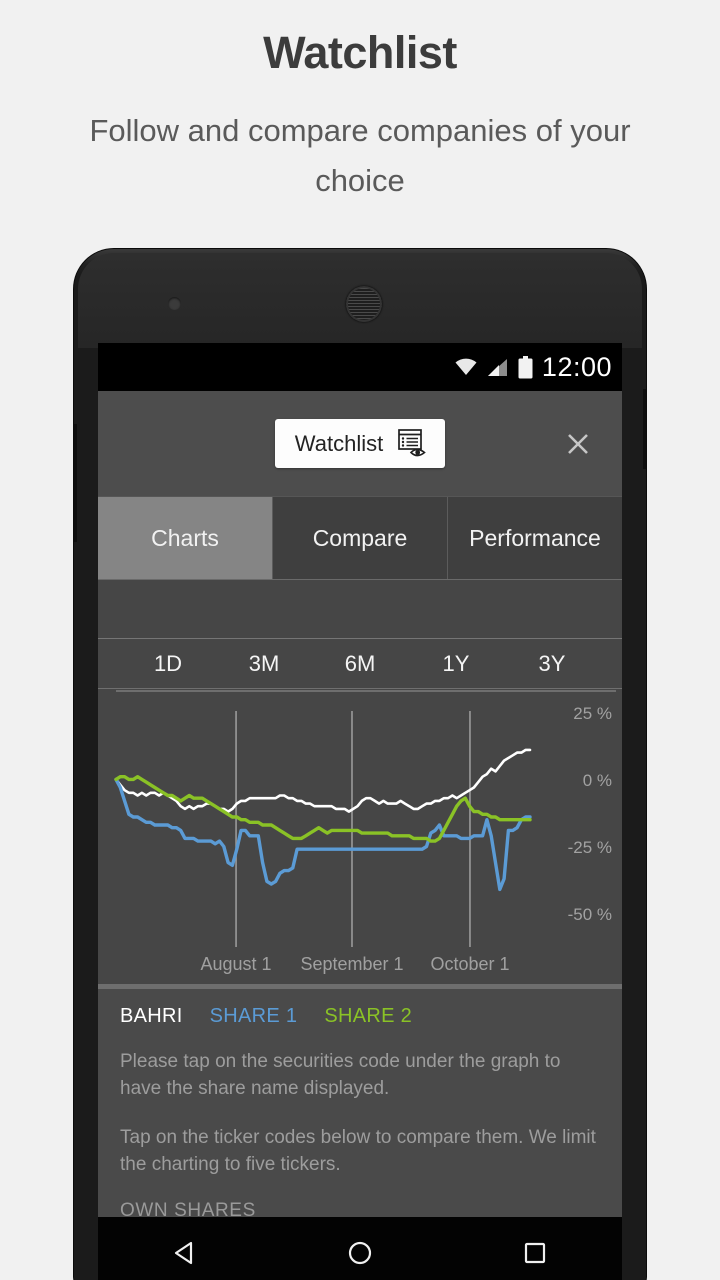 The height and width of the screenshot is (1280, 720). I want to click on chart-y-tick-2: -25 %, so click(589, 848).